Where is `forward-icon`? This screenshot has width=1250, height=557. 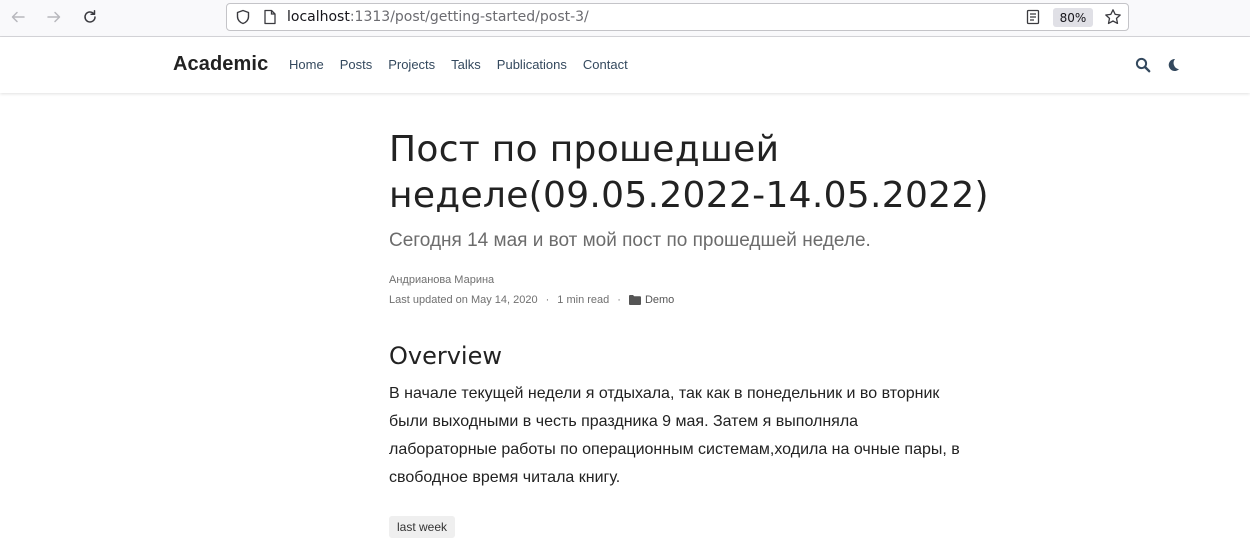 forward-icon is located at coordinates (54, 17).